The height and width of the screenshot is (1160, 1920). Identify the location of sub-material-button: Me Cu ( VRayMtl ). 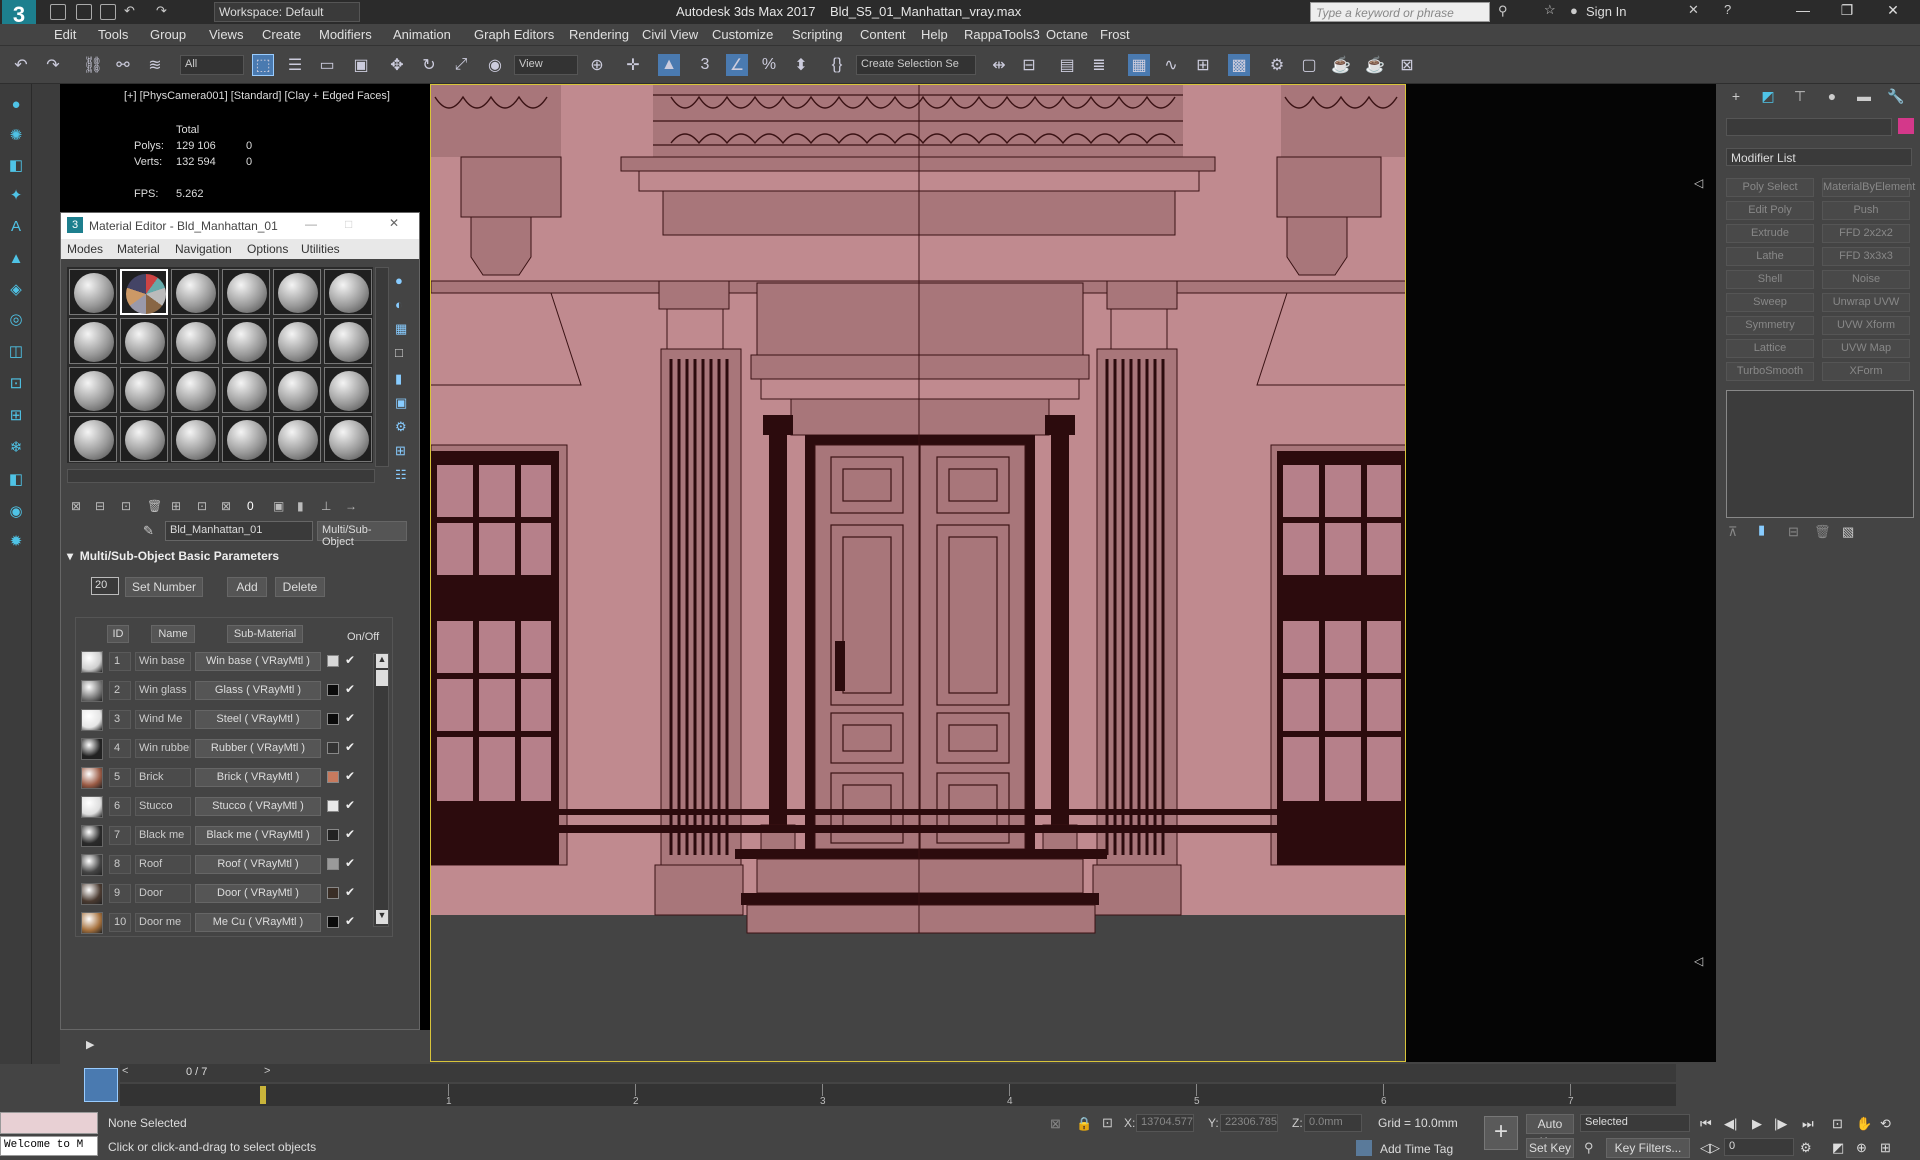
(258, 922).